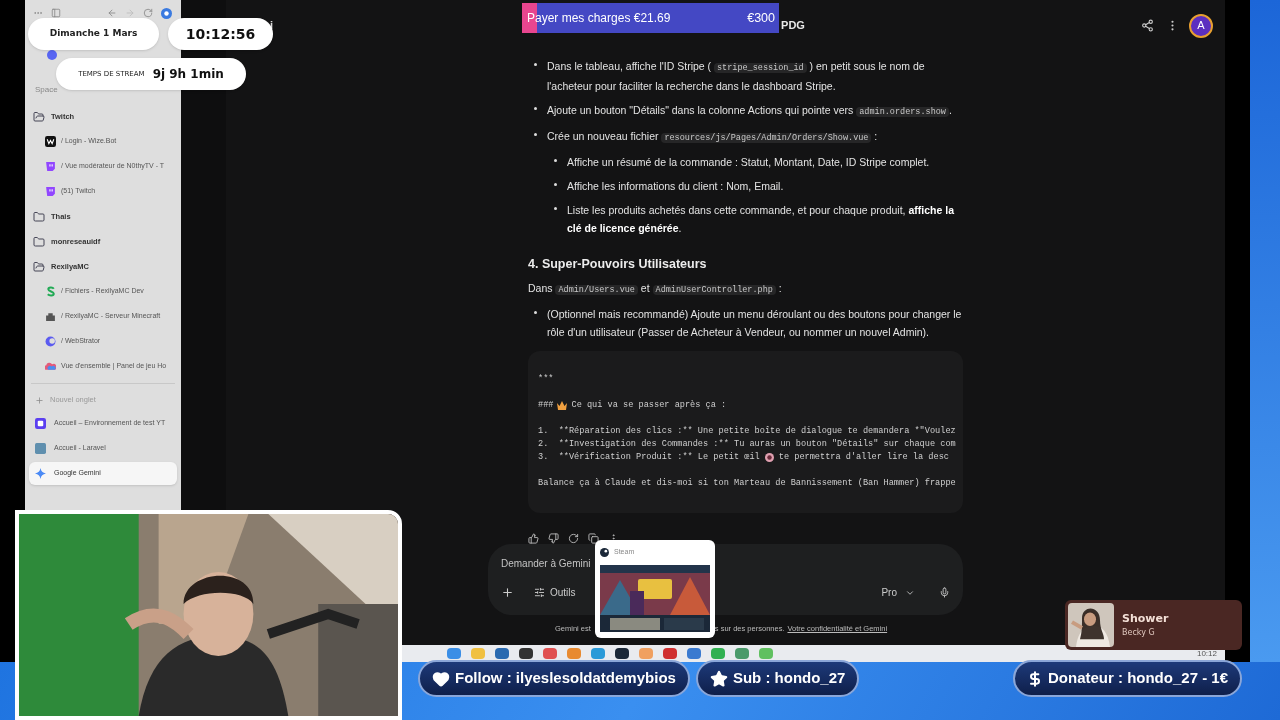 The width and height of the screenshot is (1280, 720). I want to click on section-label: Space, so click(46, 90).